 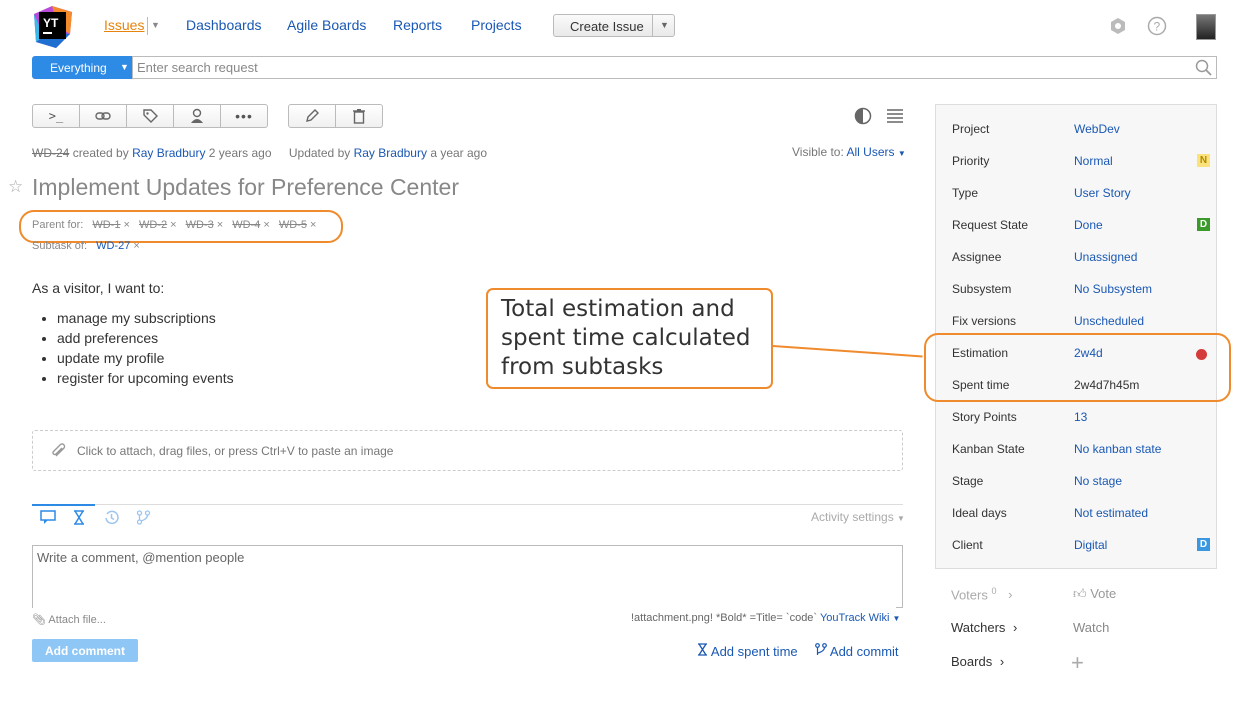 I want to click on created-by-link: Ray Bradbury, so click(x=168, y=153).